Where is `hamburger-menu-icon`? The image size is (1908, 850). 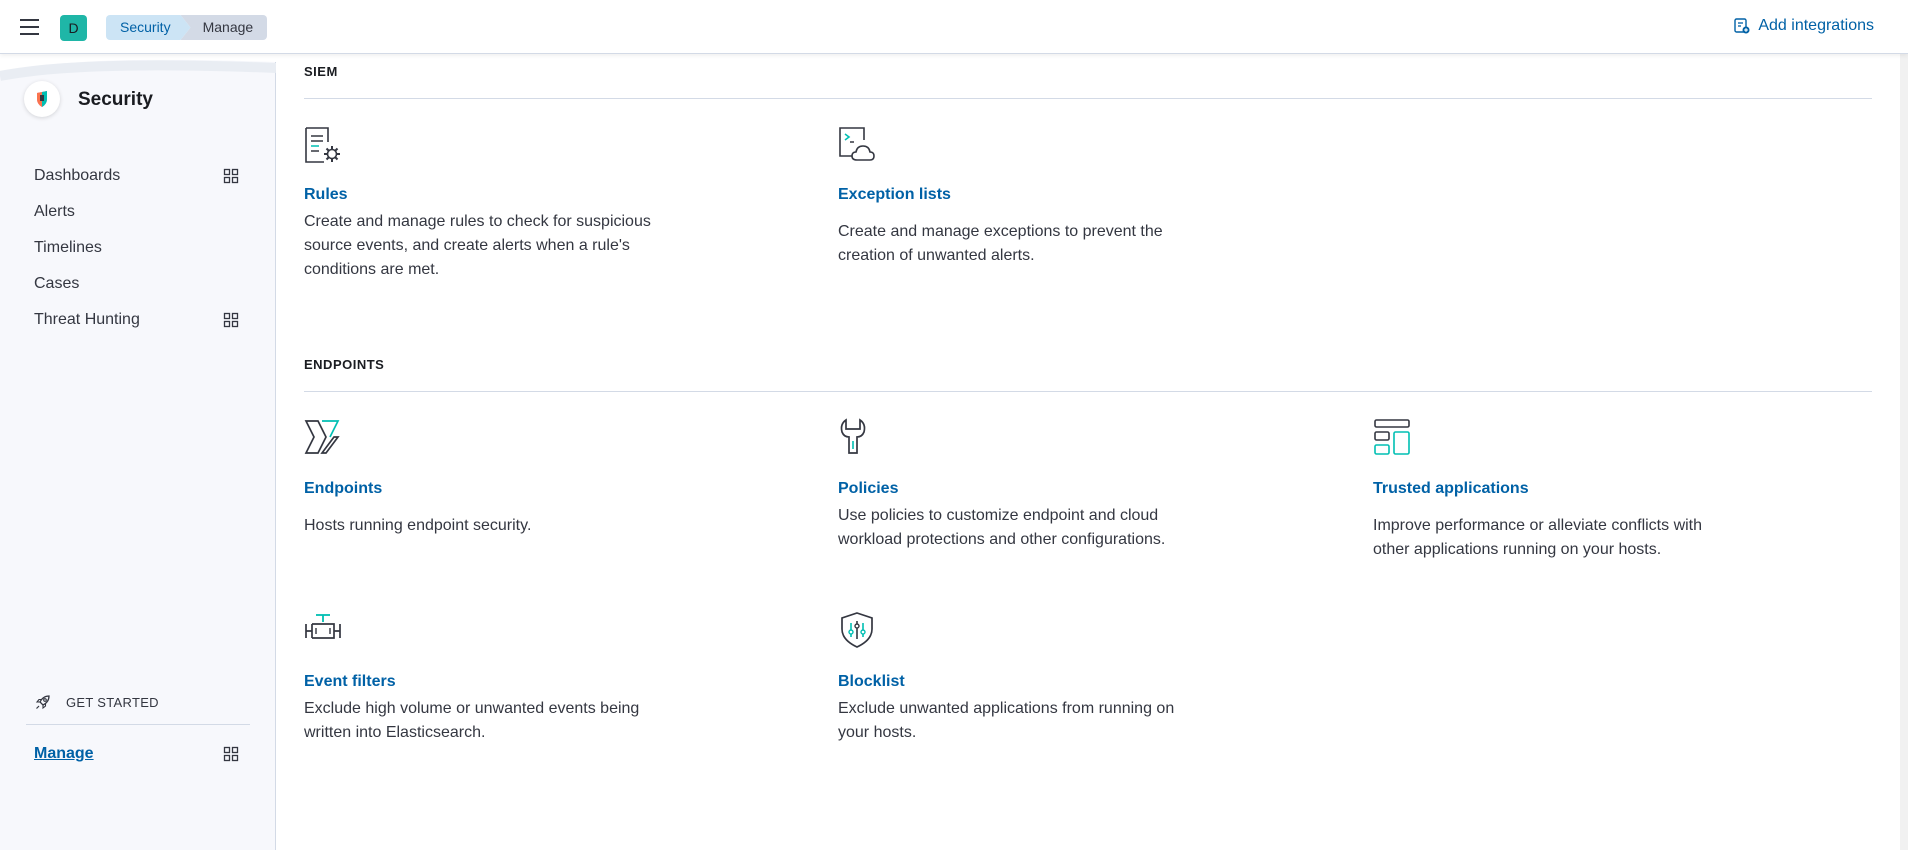
hamburger-menu-icon is located at coordinates (30, 27).